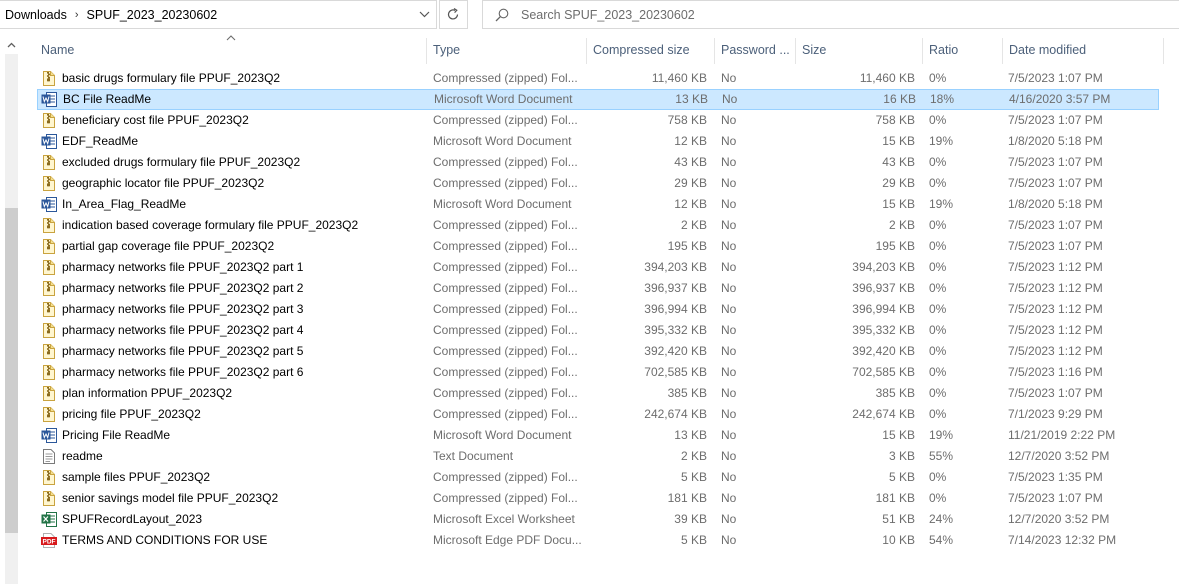  What do you see at coordinates (901, 477) in the screenshot?
I see `file-size: 5 KB` at bounding box center [901, 477].